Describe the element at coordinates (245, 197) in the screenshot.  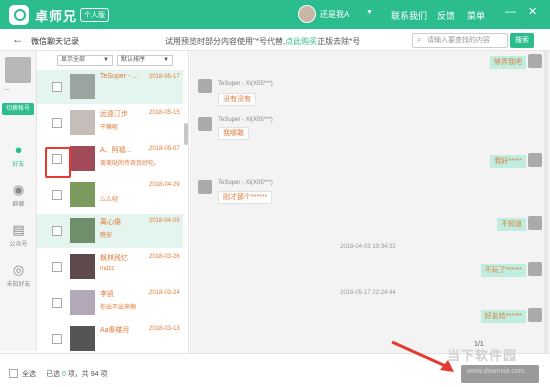
I see `message-bubble: 刚才那个******` at that location.